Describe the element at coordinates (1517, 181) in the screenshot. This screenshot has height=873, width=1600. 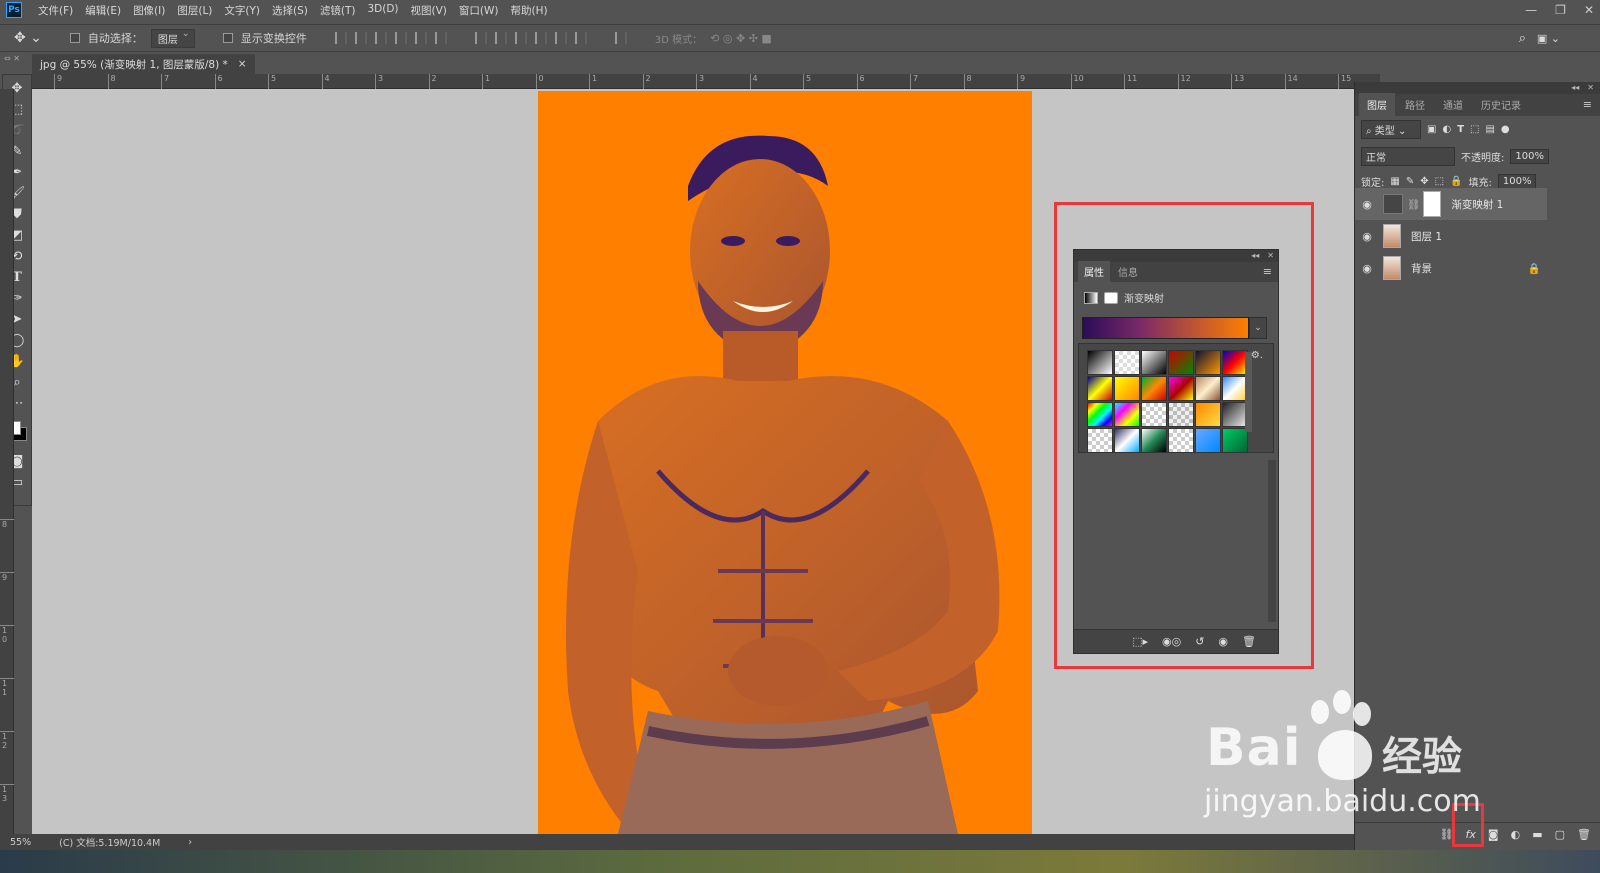
I see `fill-field: 100%` at that location.